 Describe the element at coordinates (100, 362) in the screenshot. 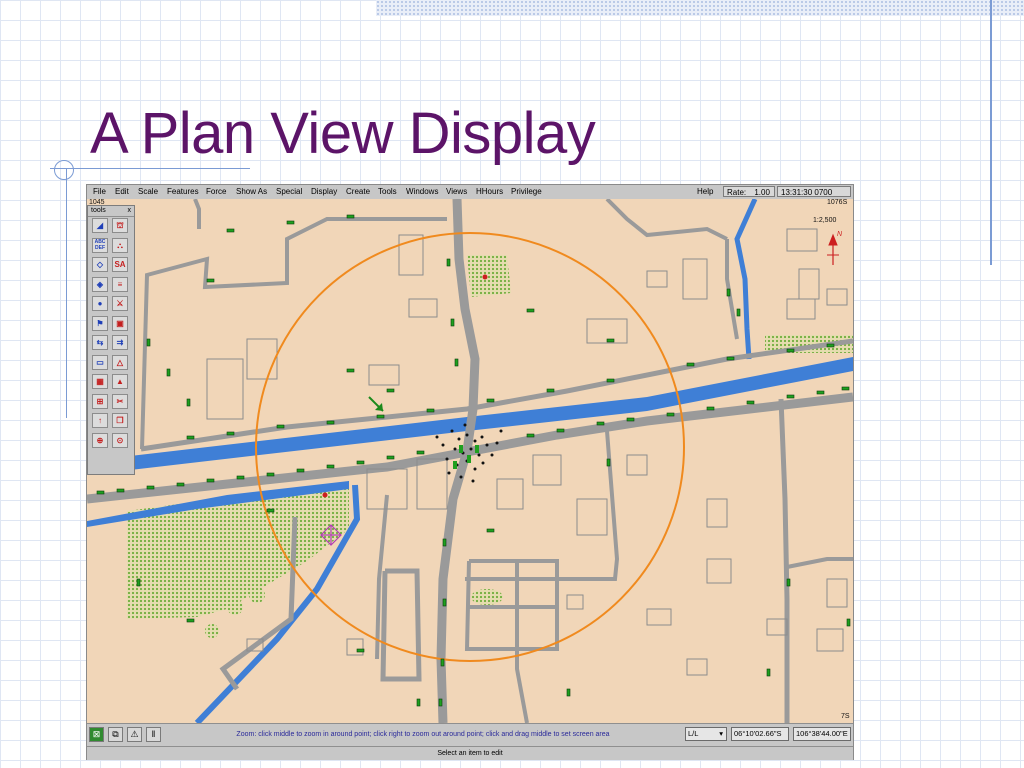

I see `vehicle-plan-icon: ▭` at that location.